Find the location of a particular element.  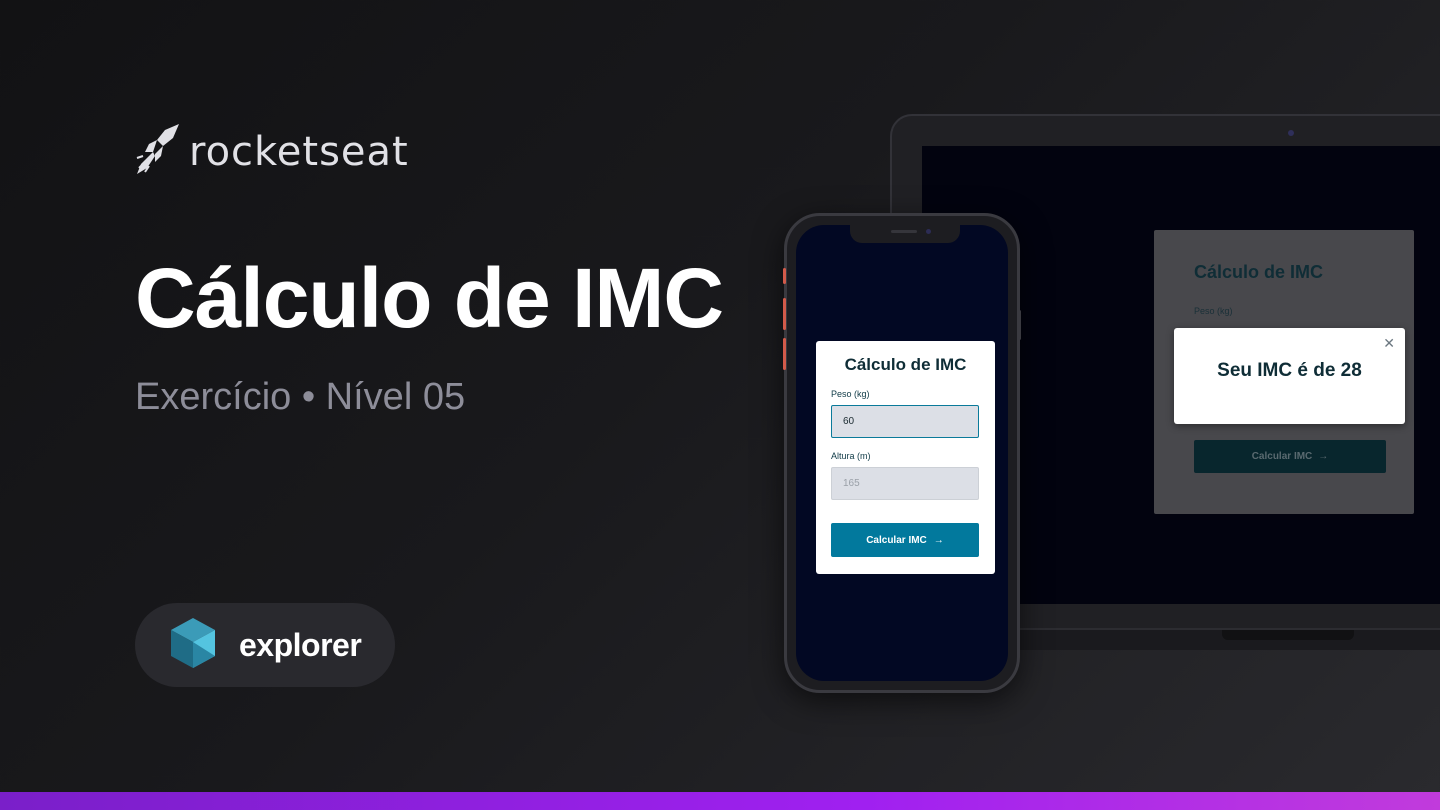

phone-notch is located at coordinates (905, 234).